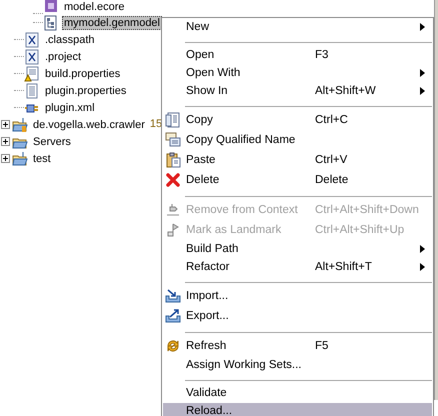  I want to click on copy-pages-icon, so click(173, 140).